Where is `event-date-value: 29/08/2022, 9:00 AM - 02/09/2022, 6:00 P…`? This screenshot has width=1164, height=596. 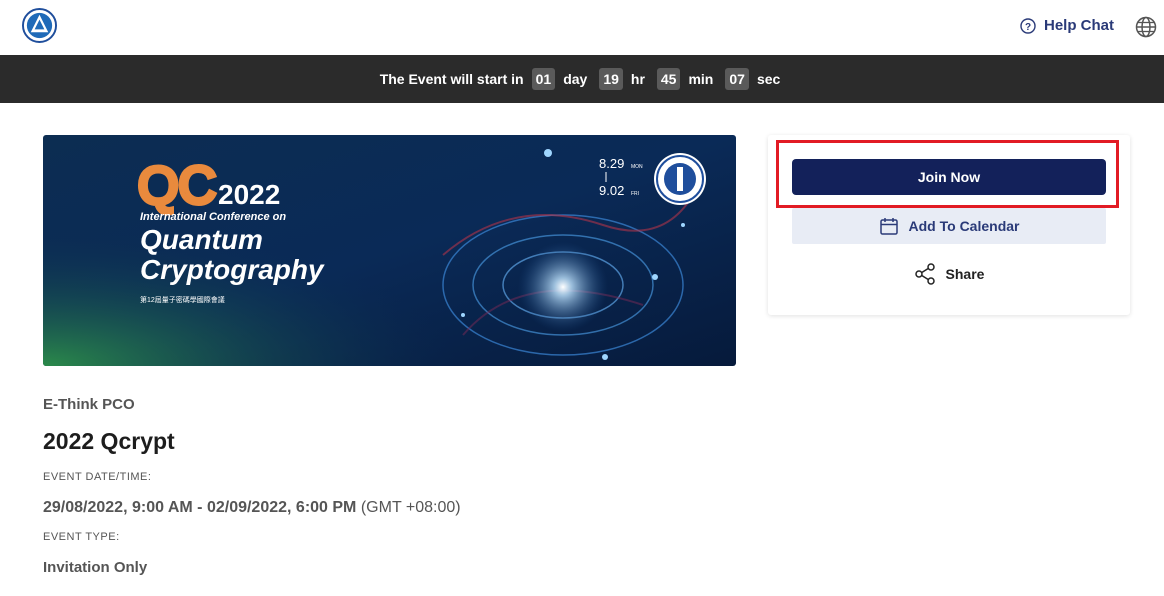 event-date-value: 29/08/2022, 9:00 AM - 02/09/2022, 6:00 P… is located at coordinates (200, 507).